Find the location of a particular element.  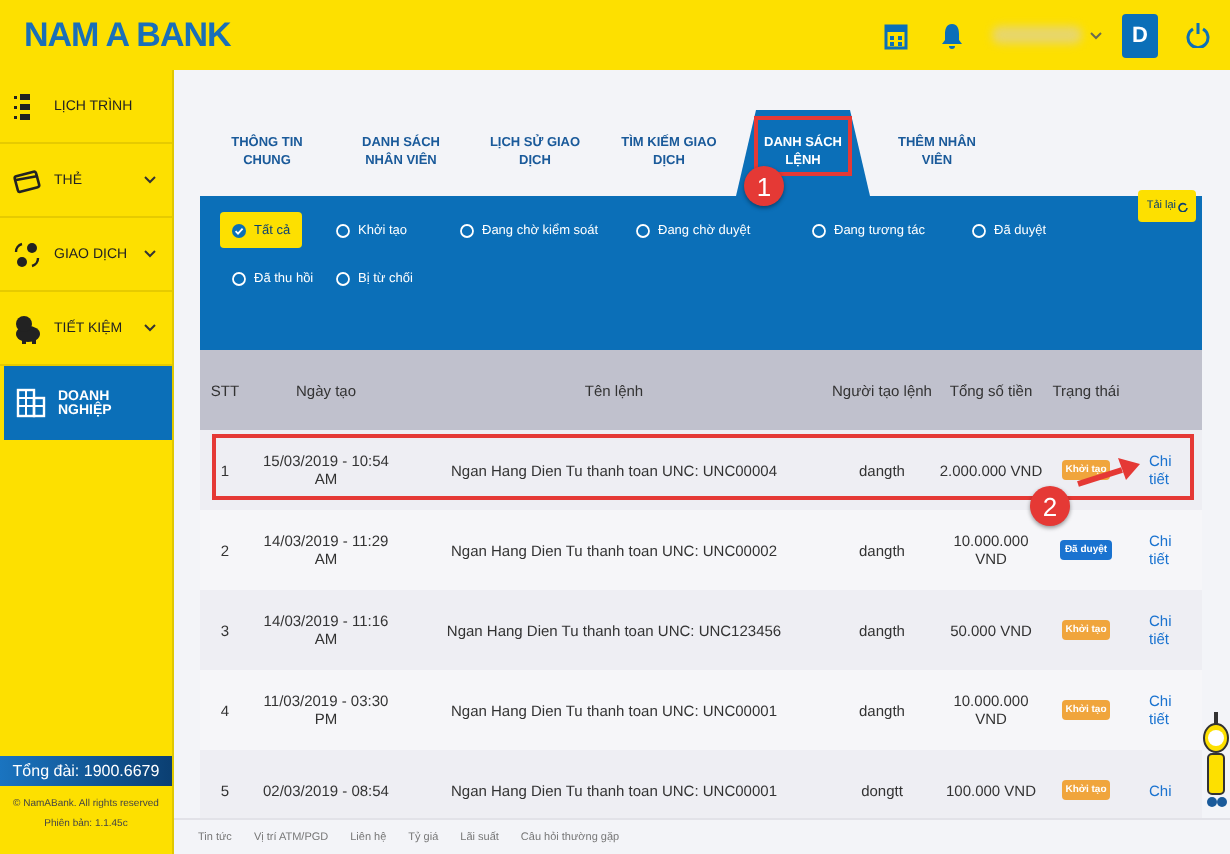

logo: NAM A BANK is located at coordinates (127, 35).